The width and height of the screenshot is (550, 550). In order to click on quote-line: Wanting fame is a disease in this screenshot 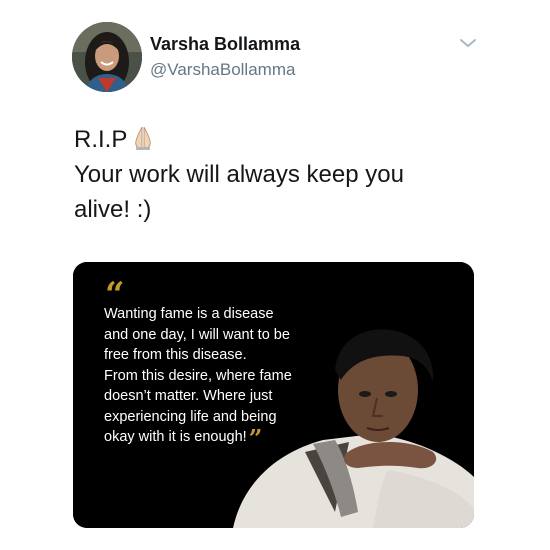, I will do `click(189, 314)`.